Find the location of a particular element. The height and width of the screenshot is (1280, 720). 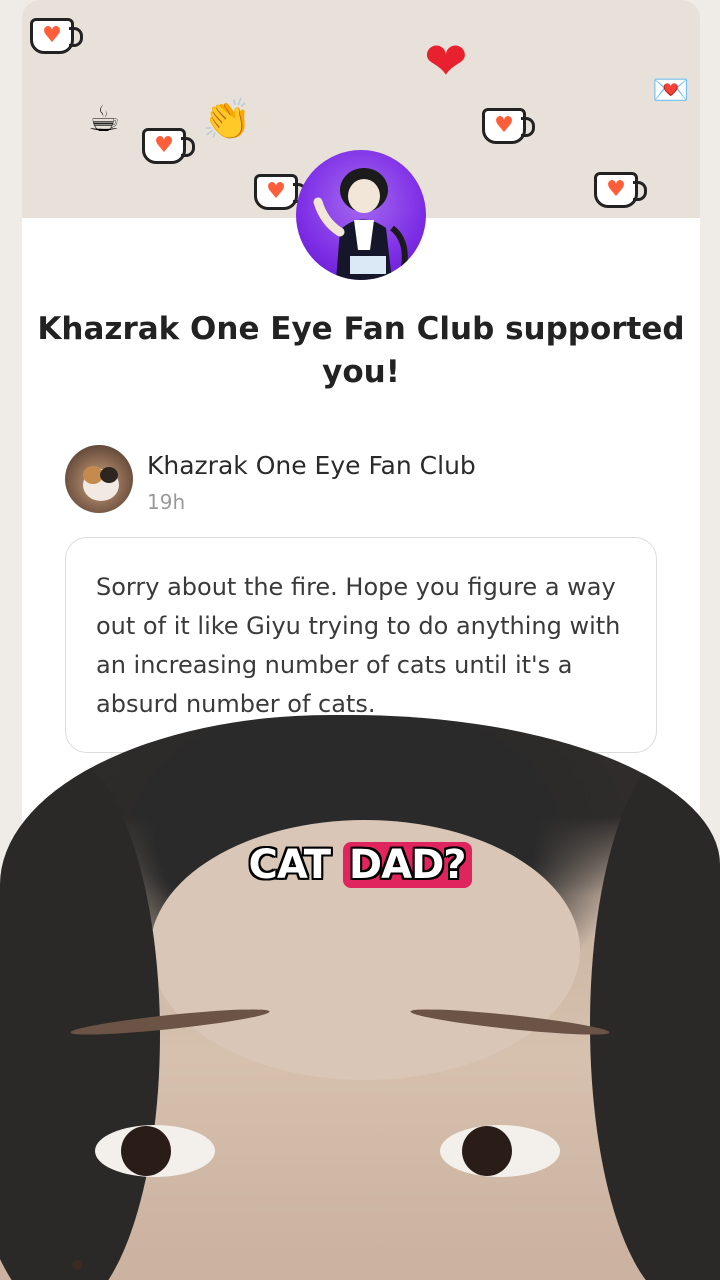

support-title: Khazrak One Eye Fan Club supported you! is located at coordinates (361, 350).